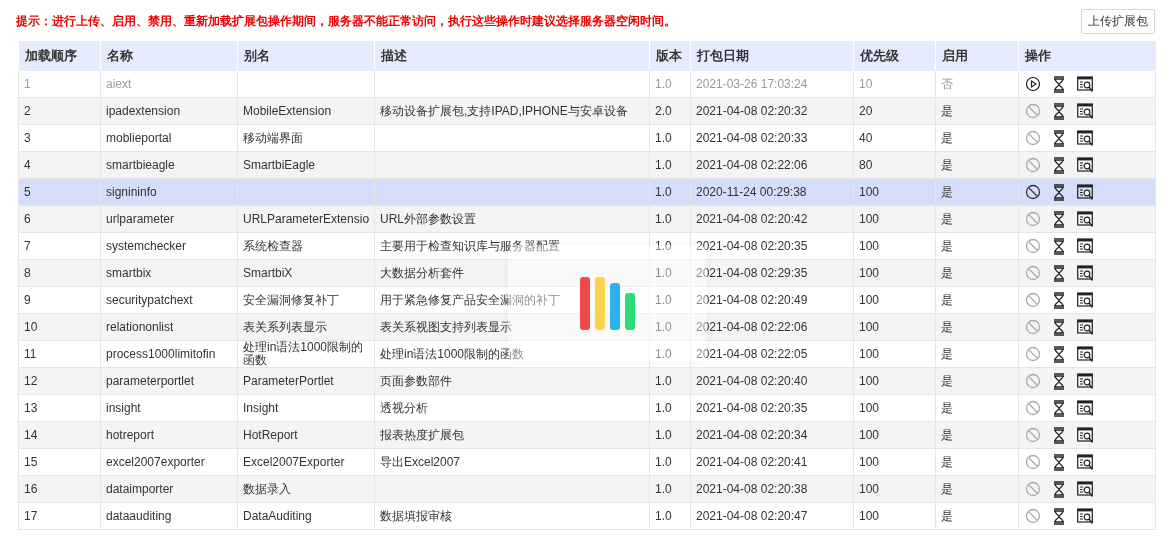  Describe the element at coordinates (587, 165) in the screenshot. I see `table-row: 4 smartbieagle SmartbiEagle 1.0 2021-04-08 02:22:06 80 是` at that location.